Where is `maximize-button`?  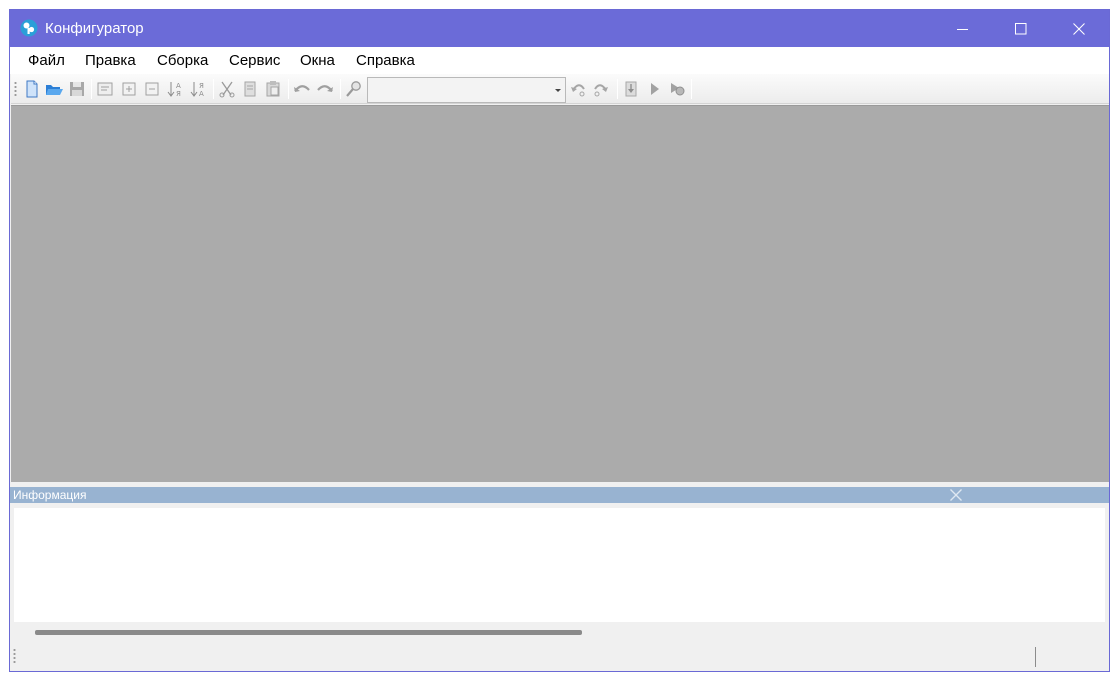 maximize-button is located at coordinates (1021, 28).